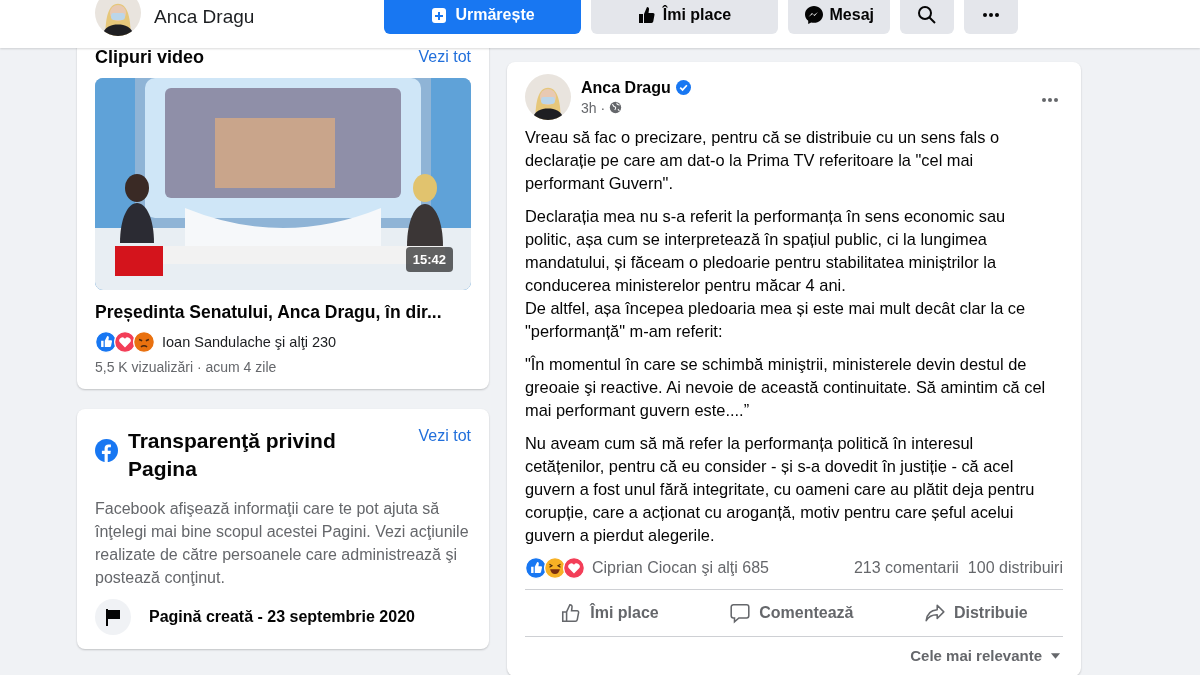 The image size is (1200, 675). I want to click on laughing-face-icon, so click(555, 568).